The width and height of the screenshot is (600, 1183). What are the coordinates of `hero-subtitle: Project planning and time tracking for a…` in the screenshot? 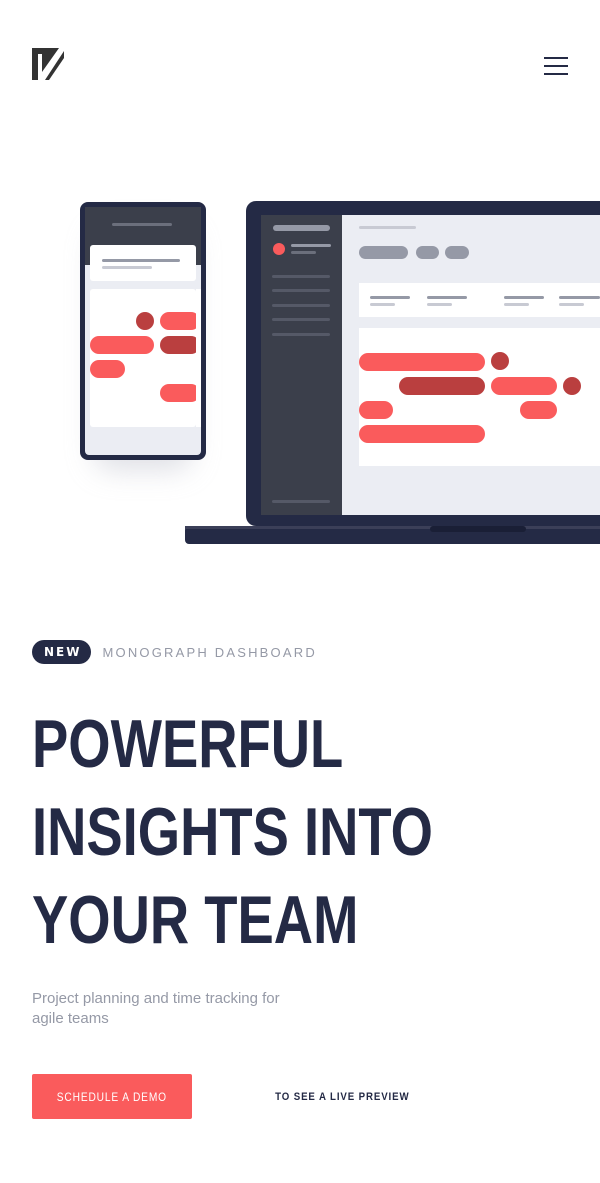 It's located at (156, 1008).